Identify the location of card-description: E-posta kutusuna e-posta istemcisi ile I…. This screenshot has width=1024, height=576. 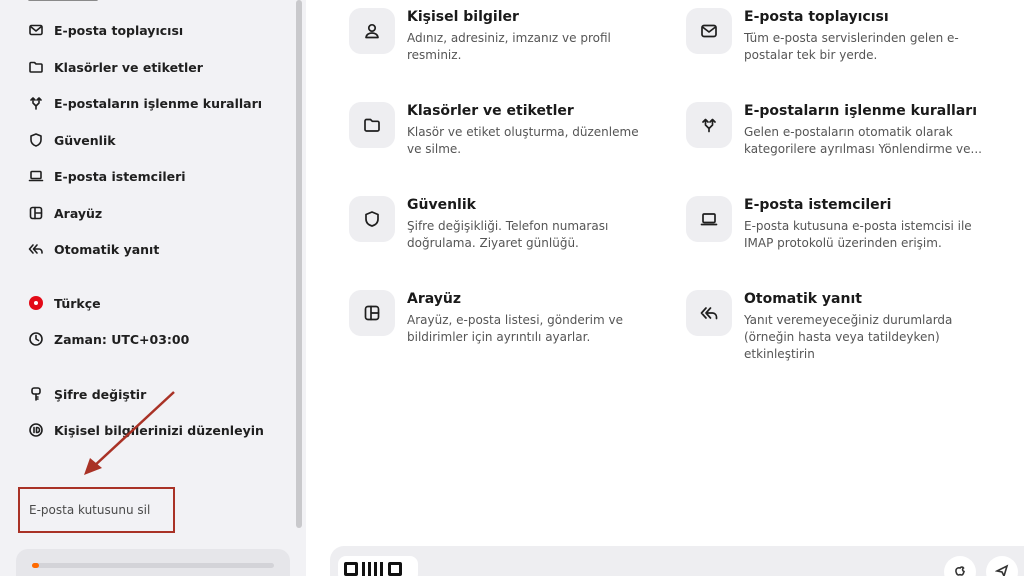
(858, 234).